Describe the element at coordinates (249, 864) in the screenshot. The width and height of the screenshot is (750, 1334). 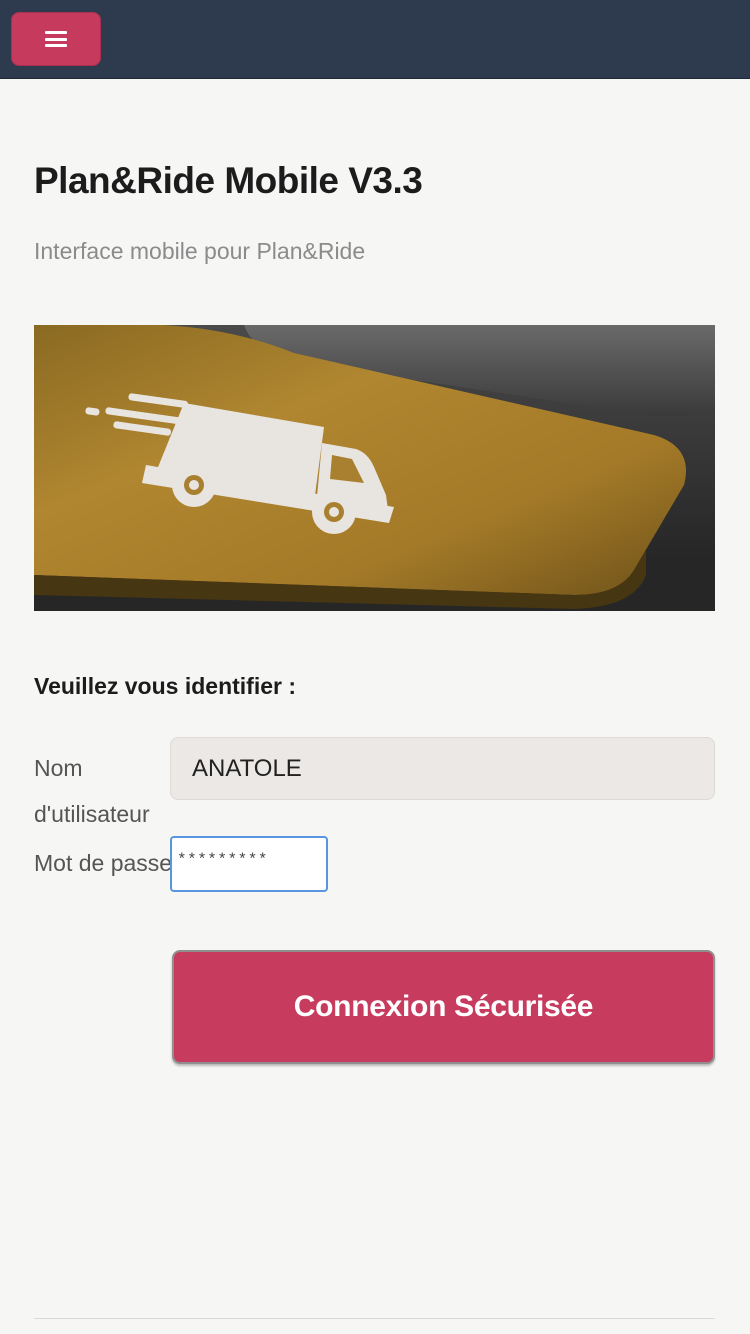
I see `password-input: *********` at that location.